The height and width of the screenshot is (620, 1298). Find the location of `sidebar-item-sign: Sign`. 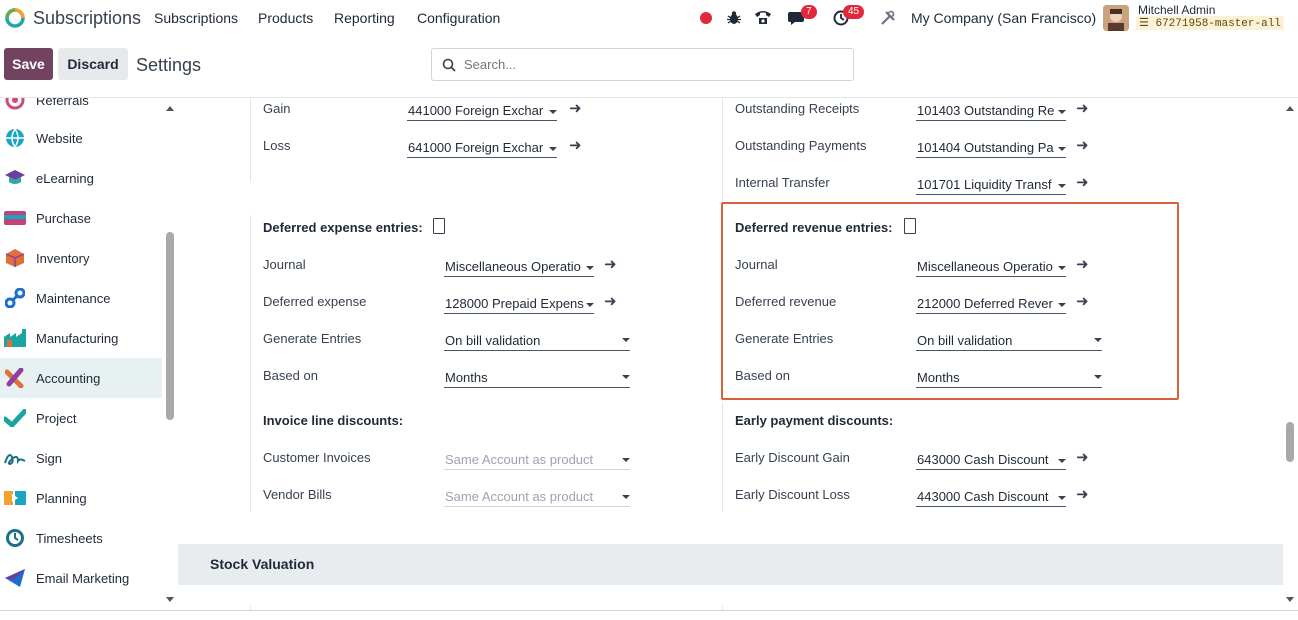

sidebar-item-sign: Sign is located at coordinates (81, 458).